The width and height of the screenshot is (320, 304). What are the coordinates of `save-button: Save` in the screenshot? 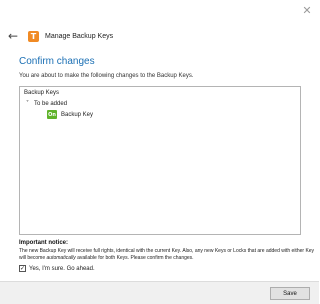 It's located at (290, 293).